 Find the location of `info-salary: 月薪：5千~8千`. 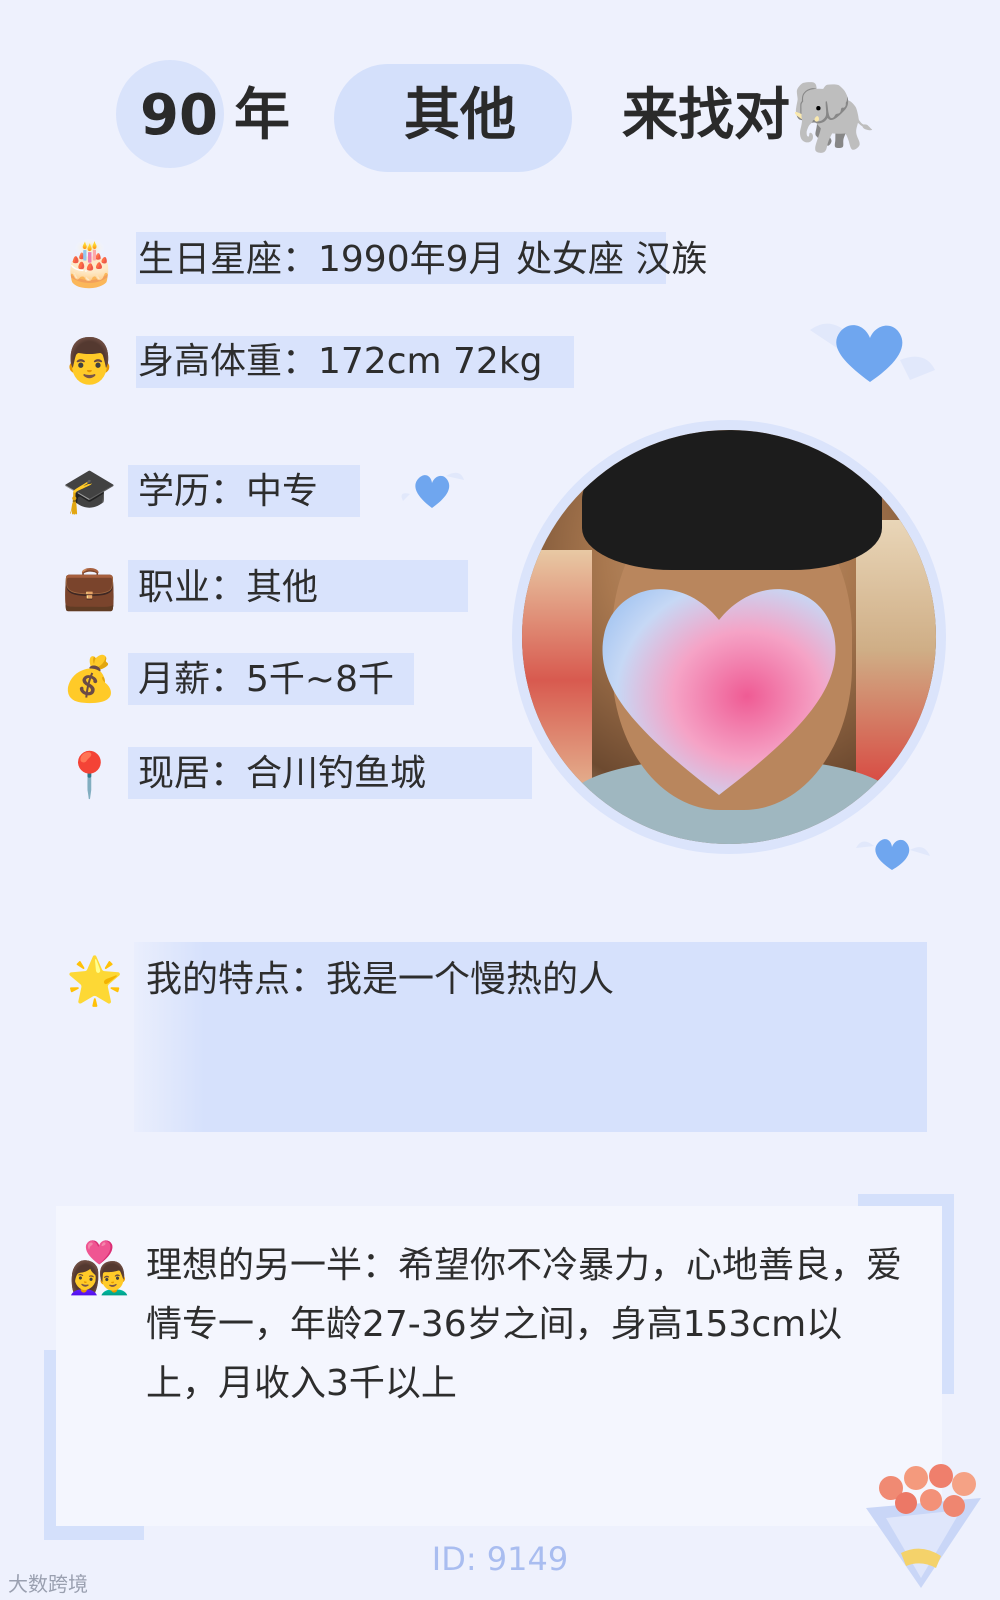

info-salary: 月薪：5千~8千 is located at coordinates (266, 679).